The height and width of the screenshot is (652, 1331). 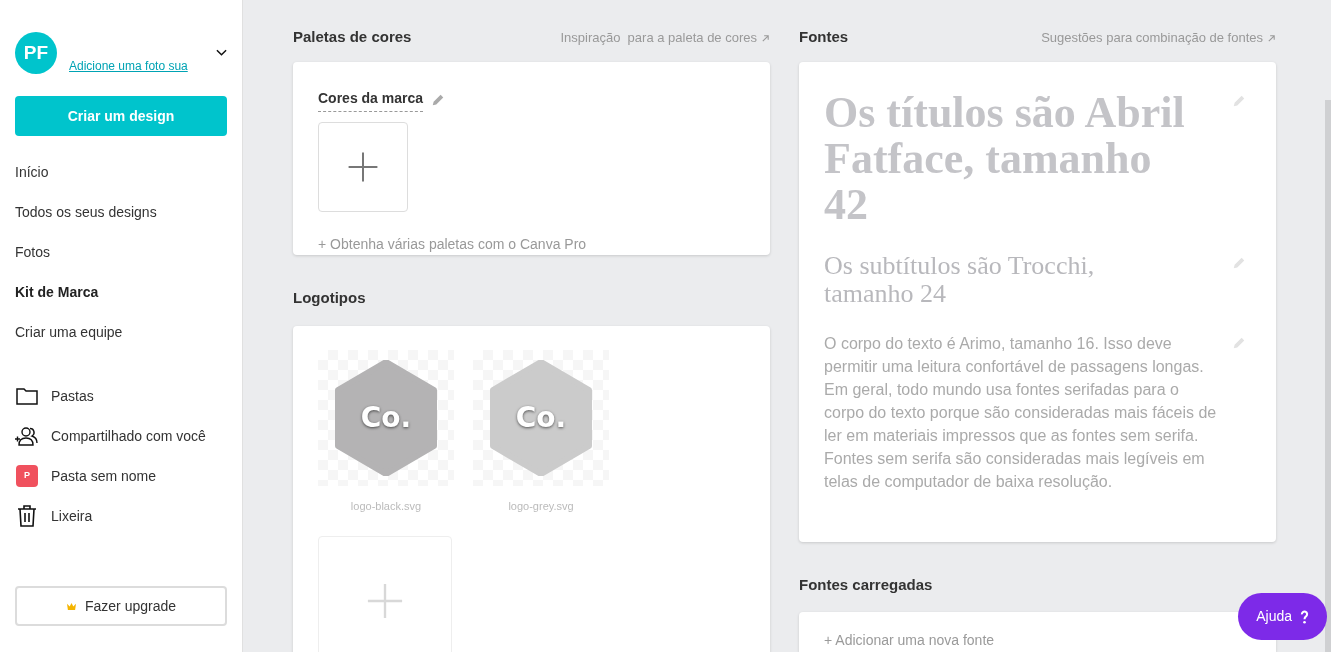 I want to click on upgrade-button: Fazer upgrade, so click(x=121, y=606).